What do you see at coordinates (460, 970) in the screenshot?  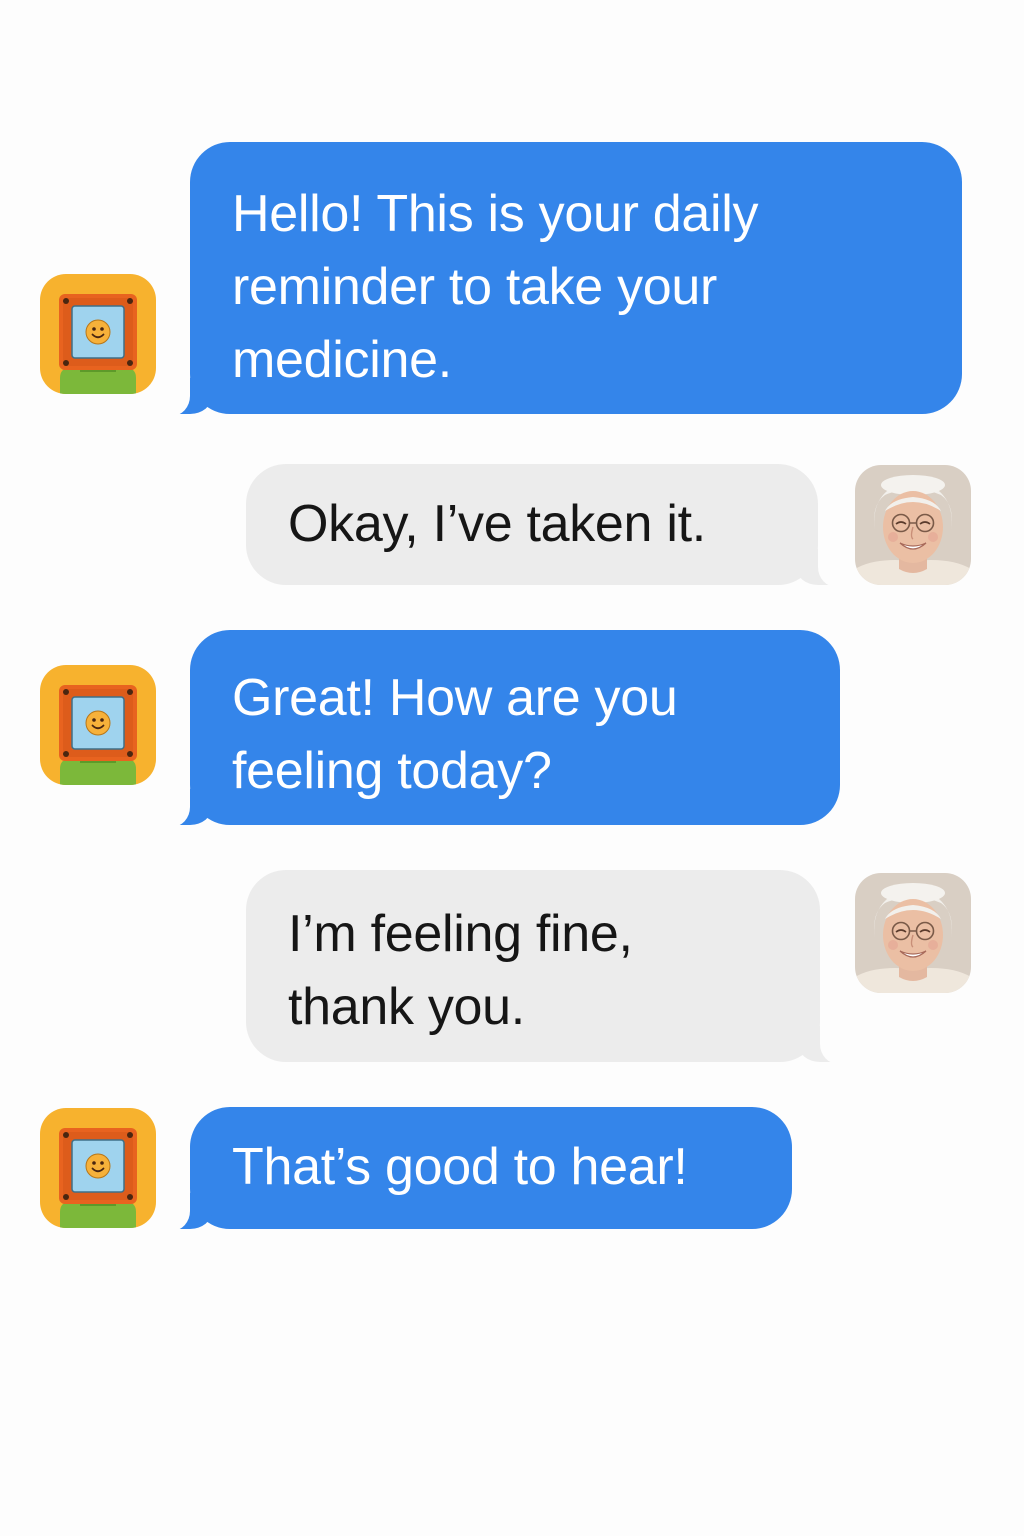 I see `message-text: I’m feeling fine, thank you.` at bounding box center [460, 970].